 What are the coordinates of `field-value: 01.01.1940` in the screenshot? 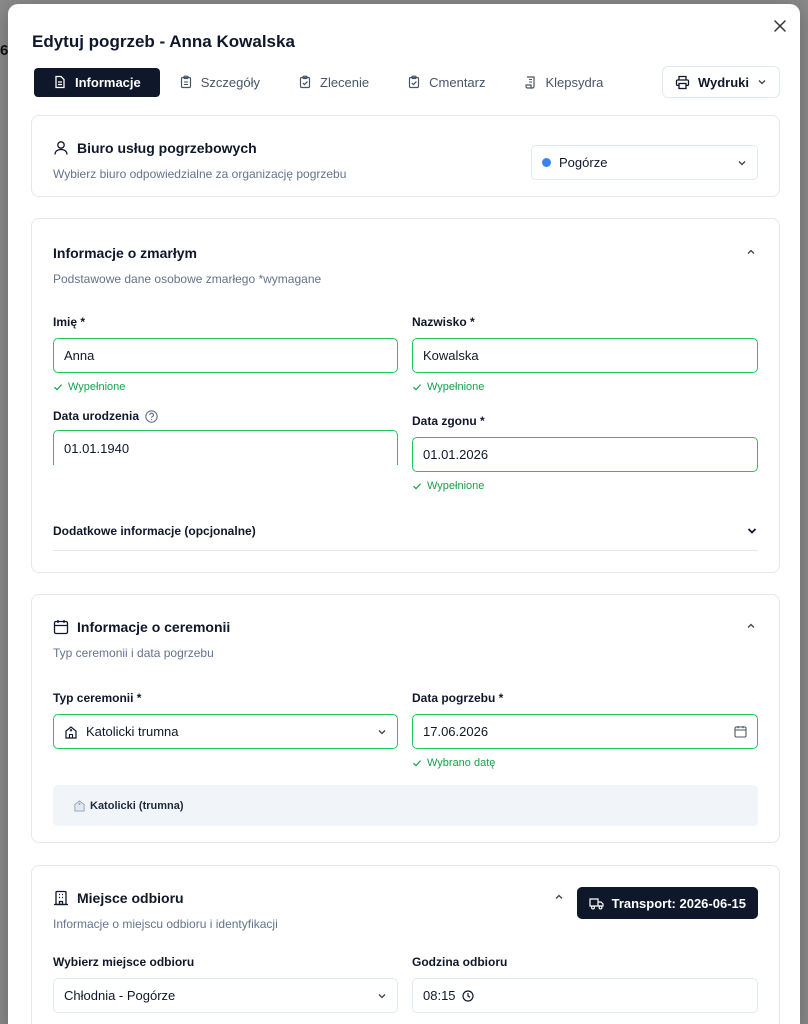 It's located at (97, 448).